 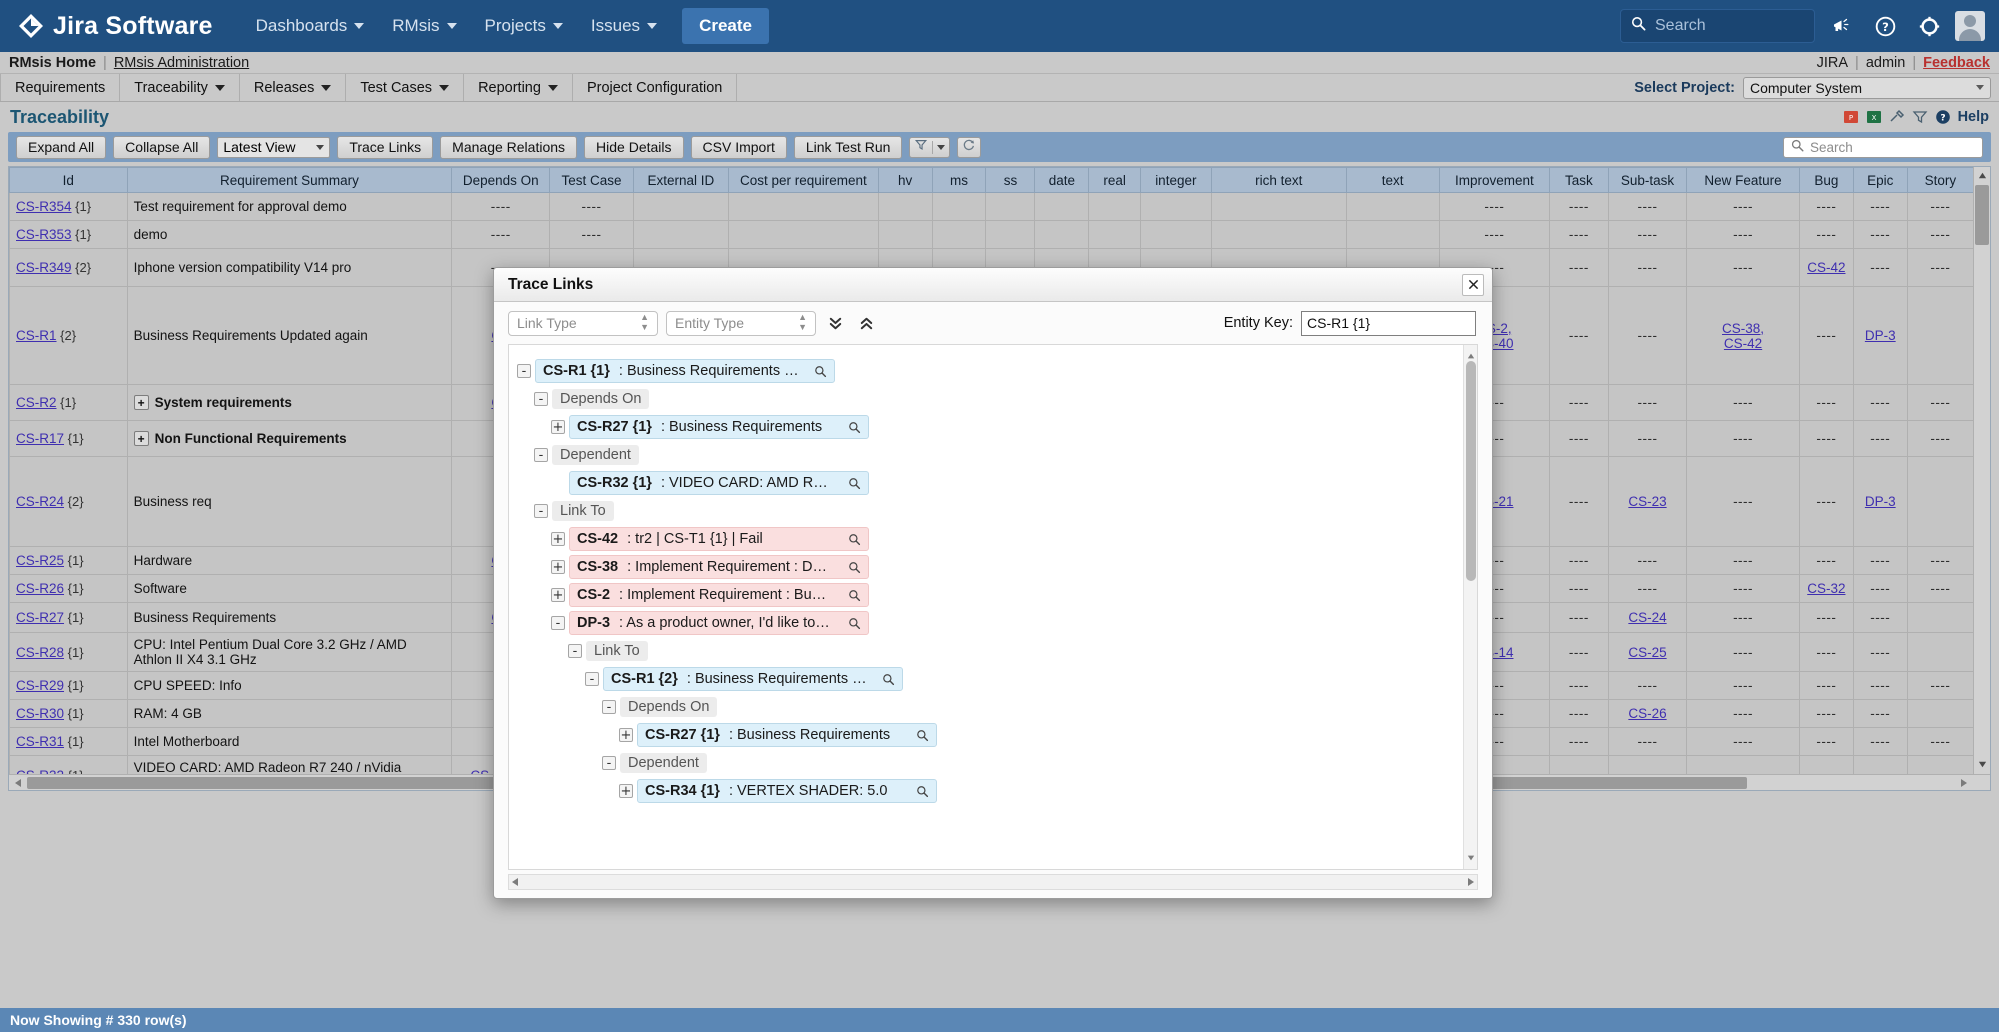 I want to click on csv-import-button: CSV Import, so click(x=738, y=147).